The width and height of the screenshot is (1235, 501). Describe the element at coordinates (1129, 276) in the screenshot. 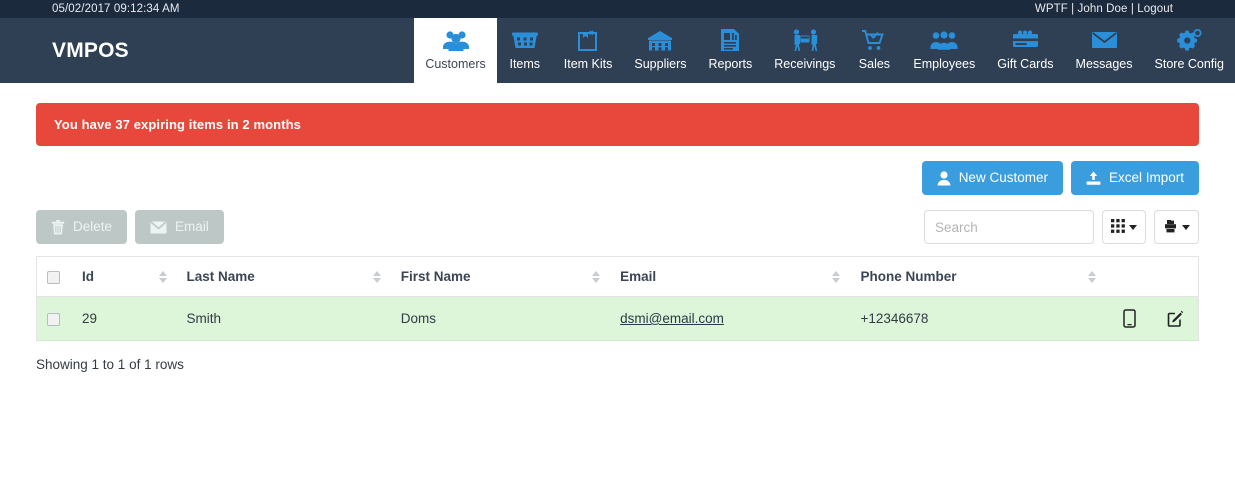

I see `column-header-sms` at that location.